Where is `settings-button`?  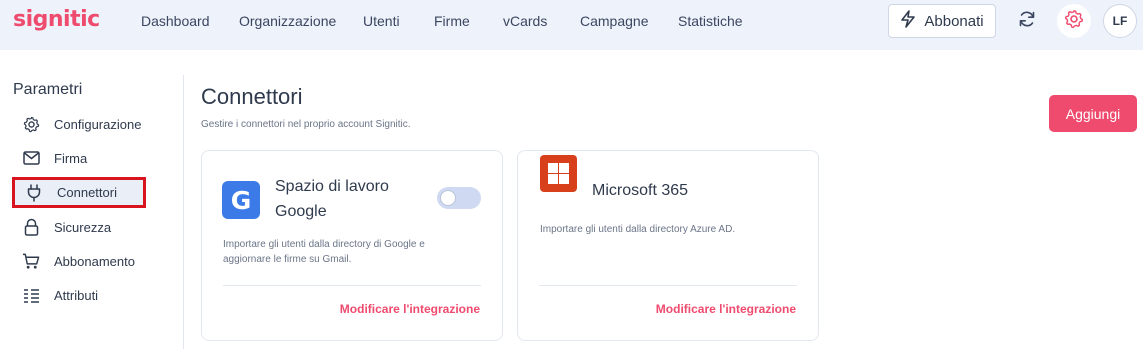
settings-button is located at coordinates (1074, 21).